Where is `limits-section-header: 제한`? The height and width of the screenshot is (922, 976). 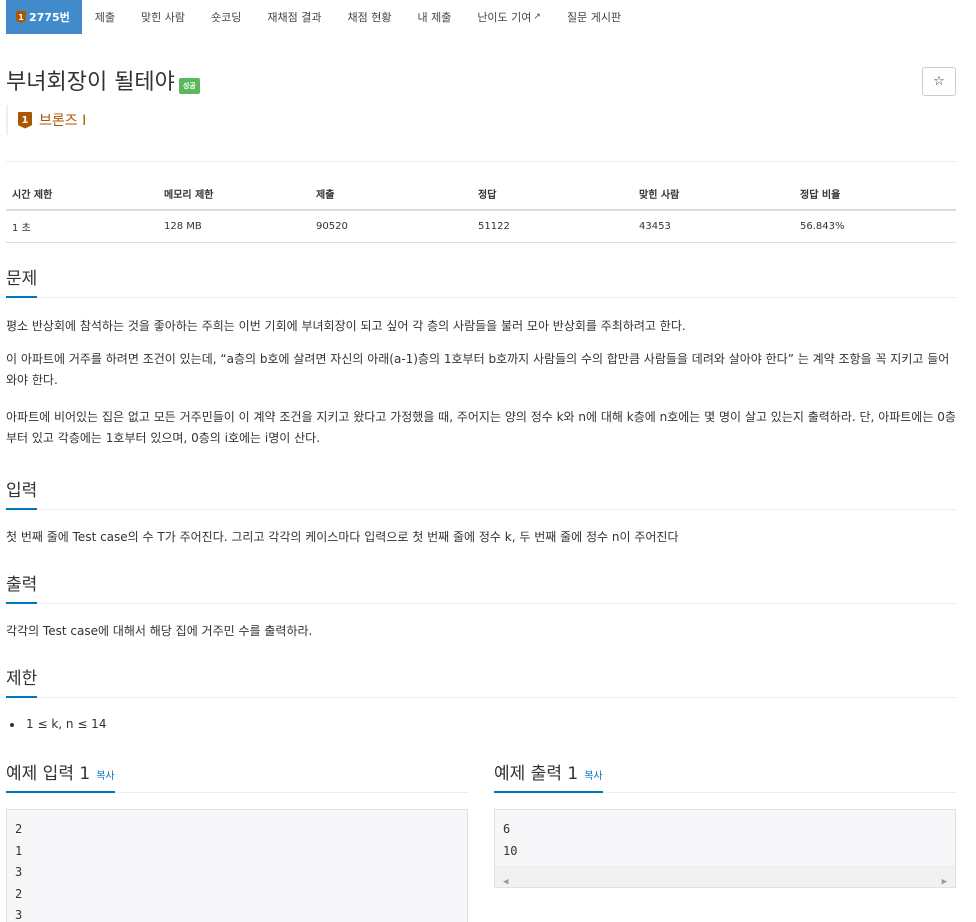
limits-section-header: 제한 is located at coordinates (481, 681).